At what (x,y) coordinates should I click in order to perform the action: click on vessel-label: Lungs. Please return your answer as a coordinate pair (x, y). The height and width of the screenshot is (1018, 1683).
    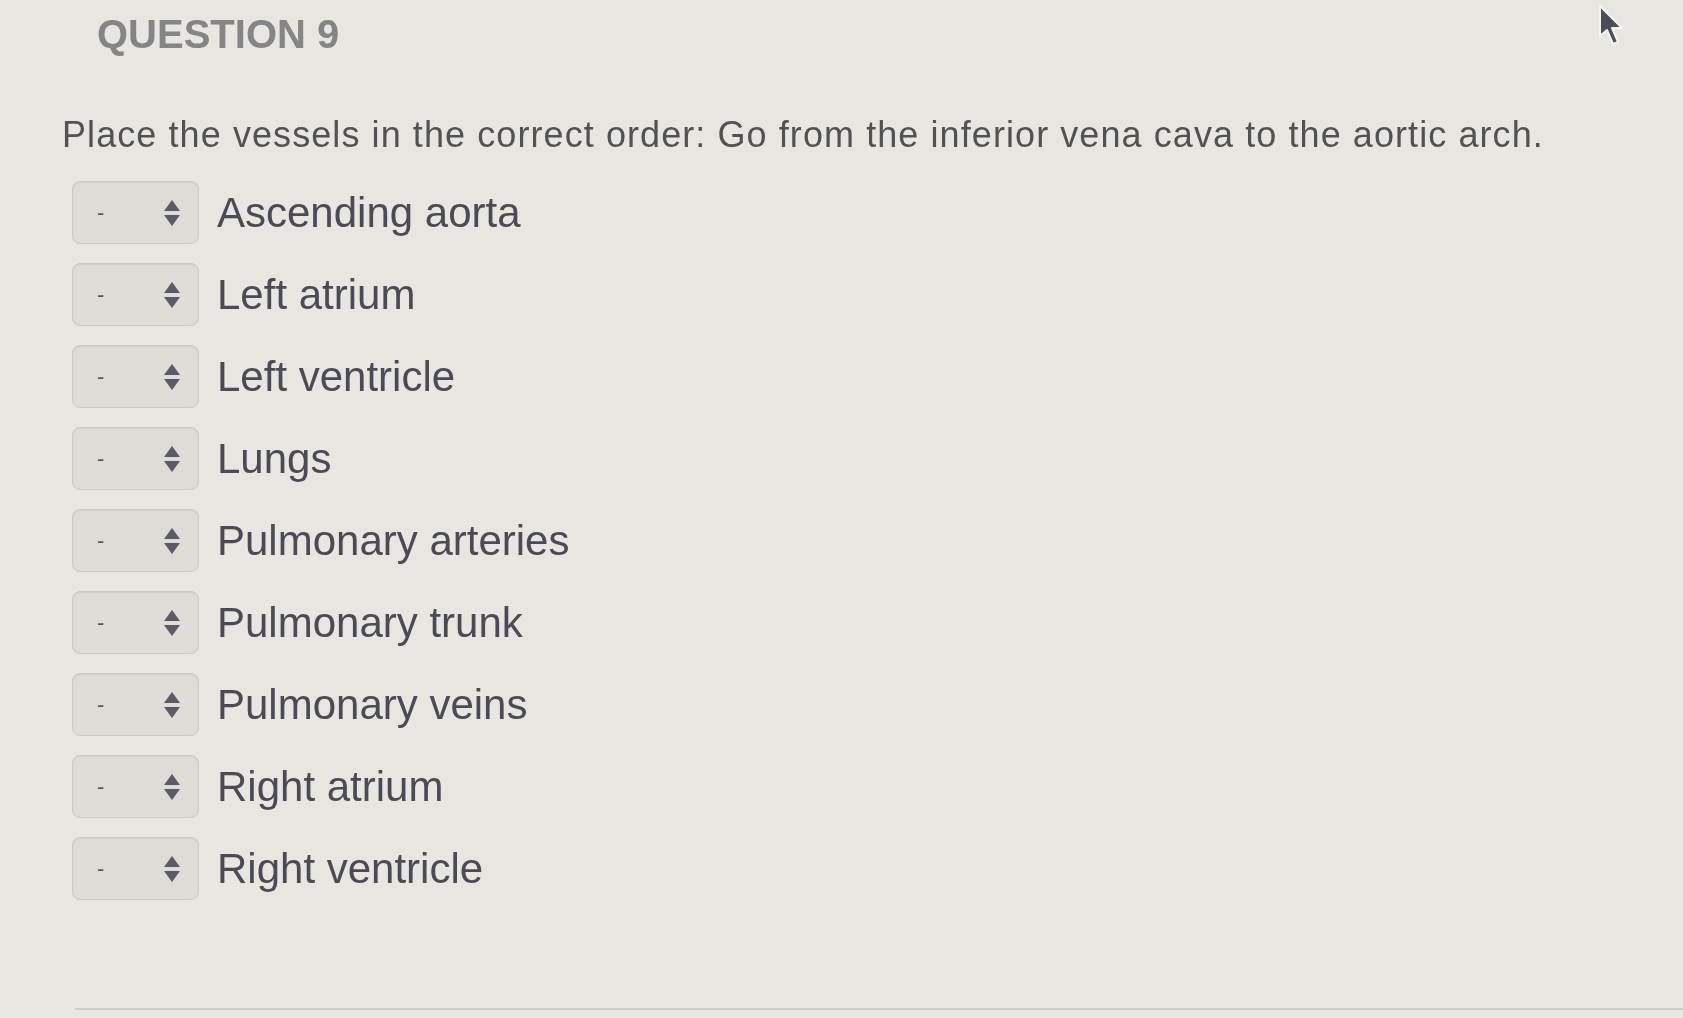
    Looking at the image, I should click on (274, 458).